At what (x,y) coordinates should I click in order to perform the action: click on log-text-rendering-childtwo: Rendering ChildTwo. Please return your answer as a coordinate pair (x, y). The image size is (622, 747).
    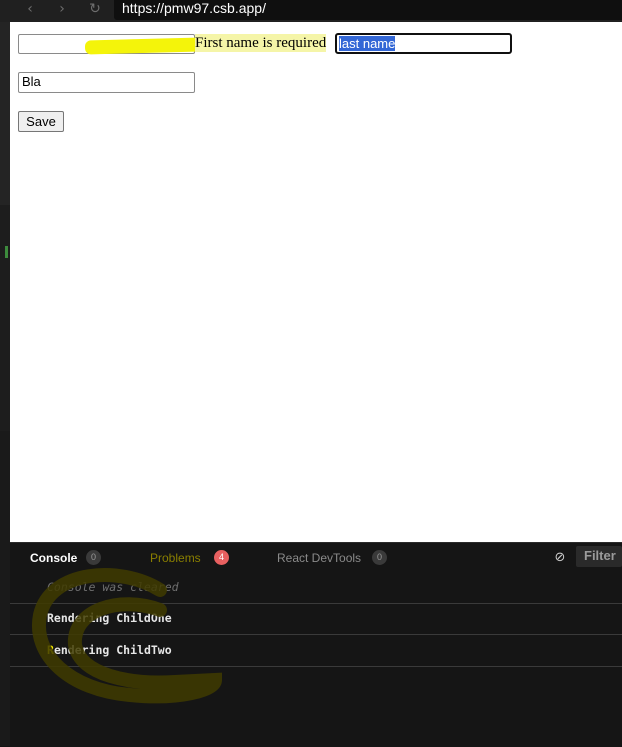
    Looking at the image, I should click on (109, 650).